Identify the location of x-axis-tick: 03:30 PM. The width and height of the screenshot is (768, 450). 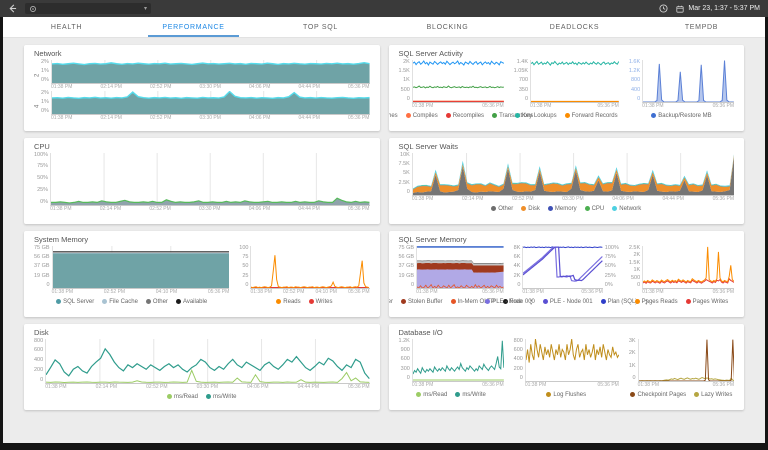
(210, 208).